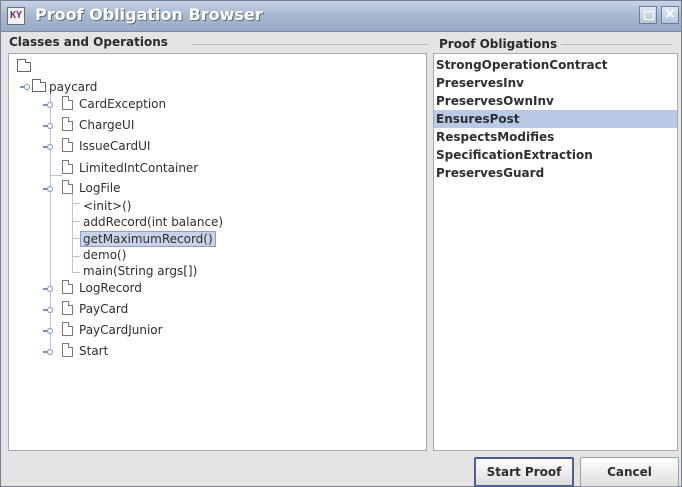 The width and height of the screenshot is (682, 487). I want to click on maximize-icon, so click(649, 15).